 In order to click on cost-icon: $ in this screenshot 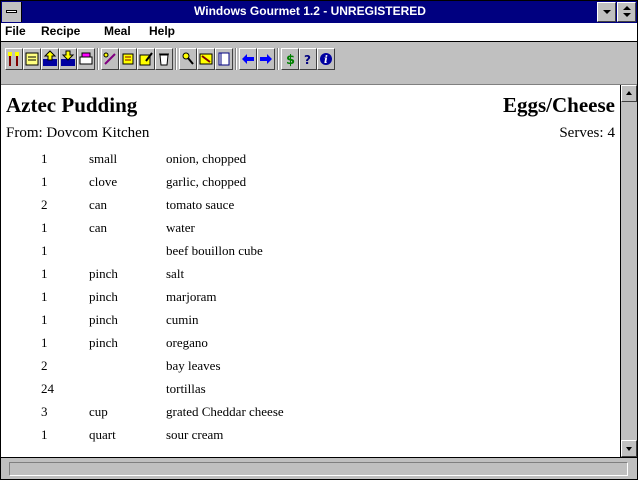, I will do `click(290, 59)`.